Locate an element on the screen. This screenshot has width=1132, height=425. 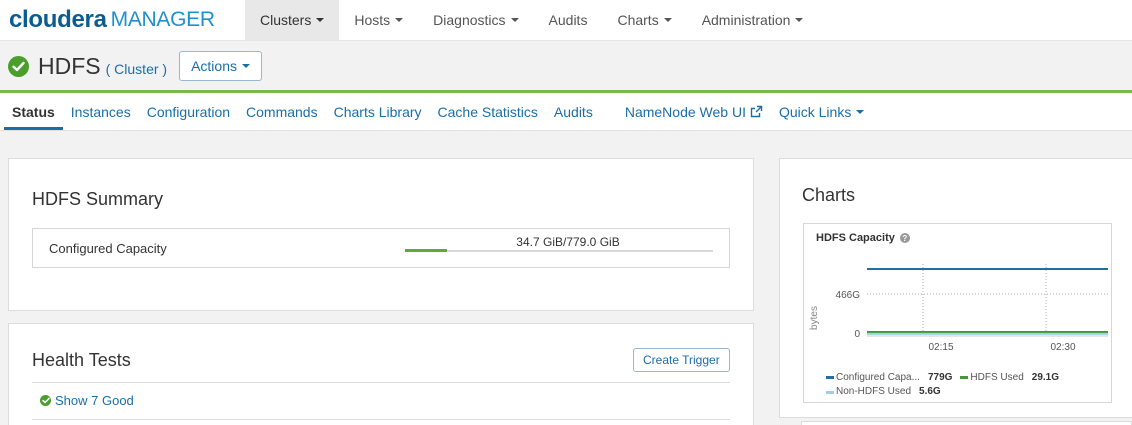
legend-item: Configured Capa... 779G is located at coordinates (889, 378).